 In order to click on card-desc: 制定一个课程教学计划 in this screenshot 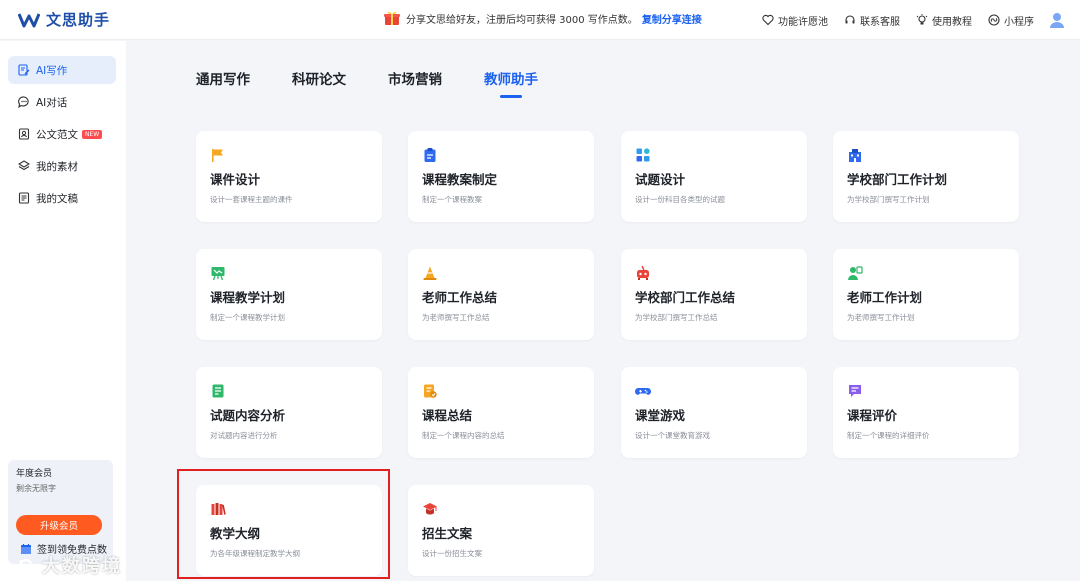, I will do `click(247, 317)`.